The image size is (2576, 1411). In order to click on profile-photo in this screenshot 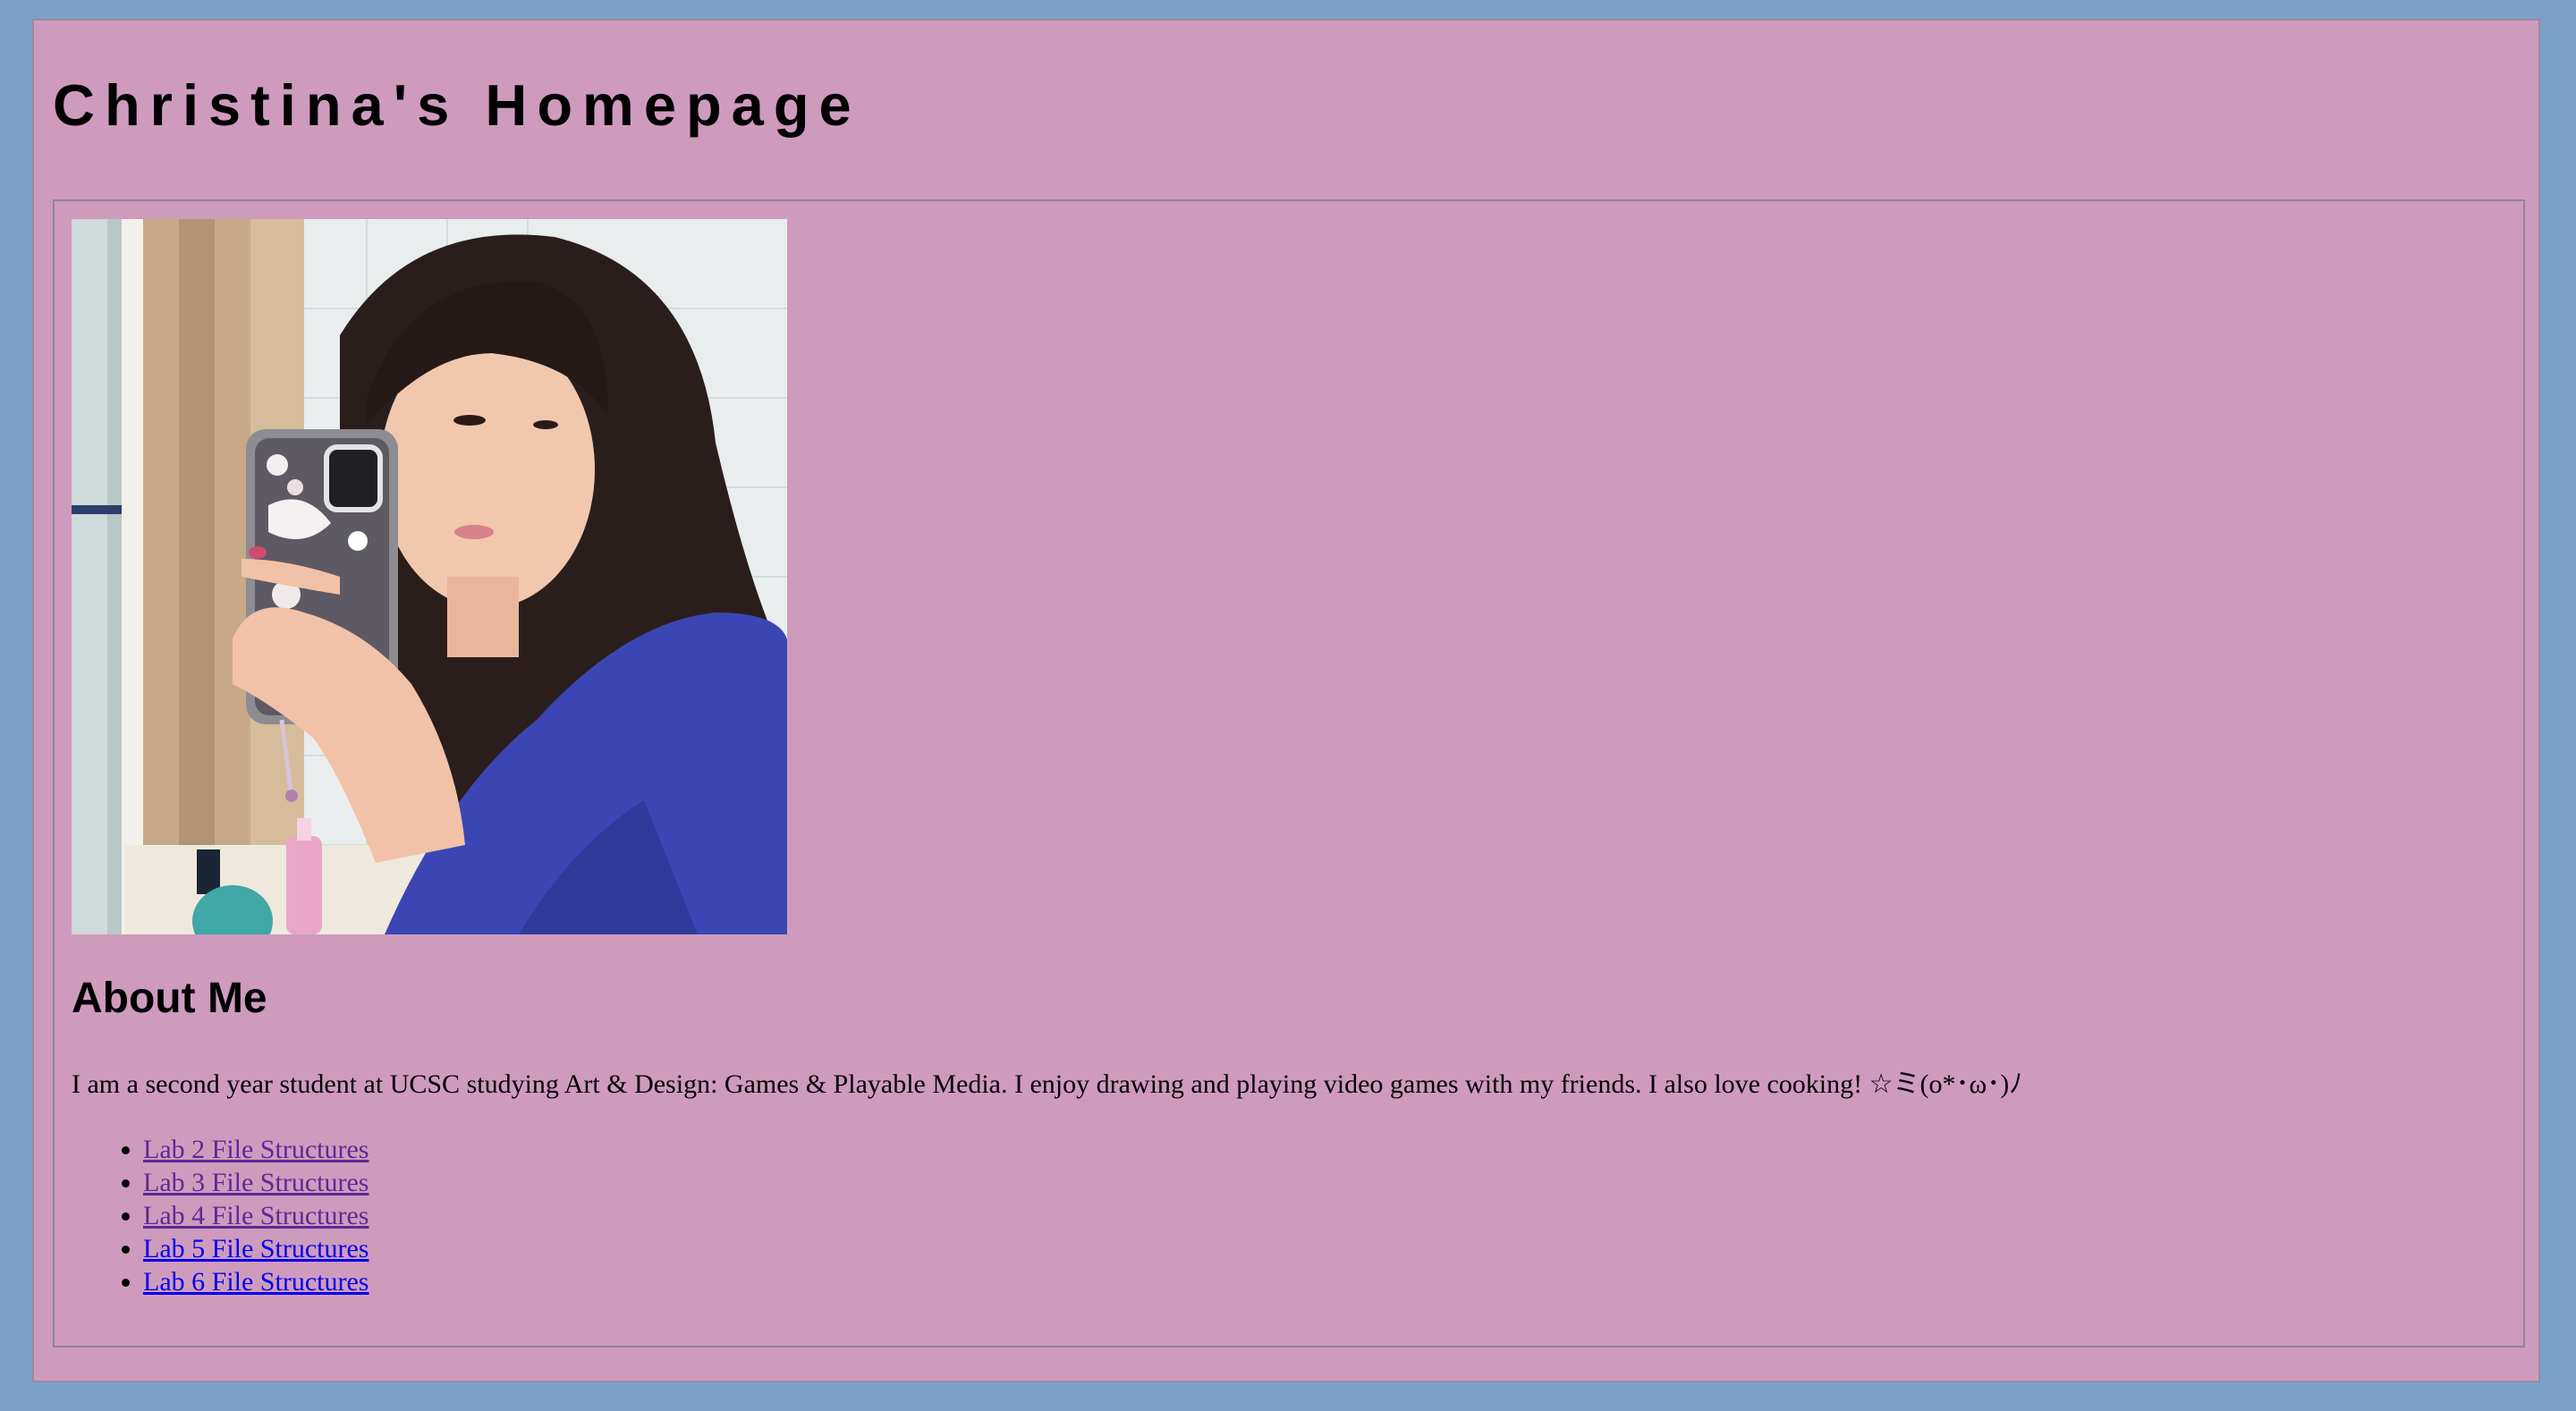, I will do `click(429, 576)`.